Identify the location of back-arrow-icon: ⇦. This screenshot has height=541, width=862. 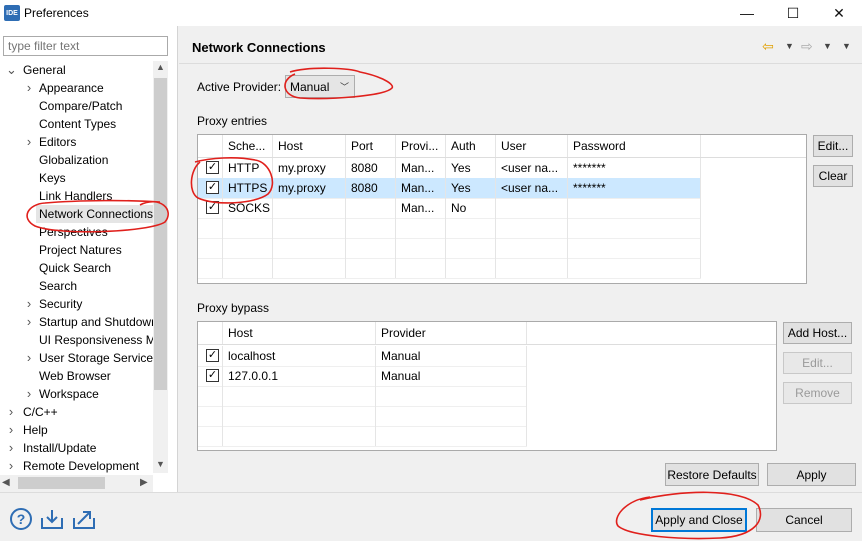
(768, 46).